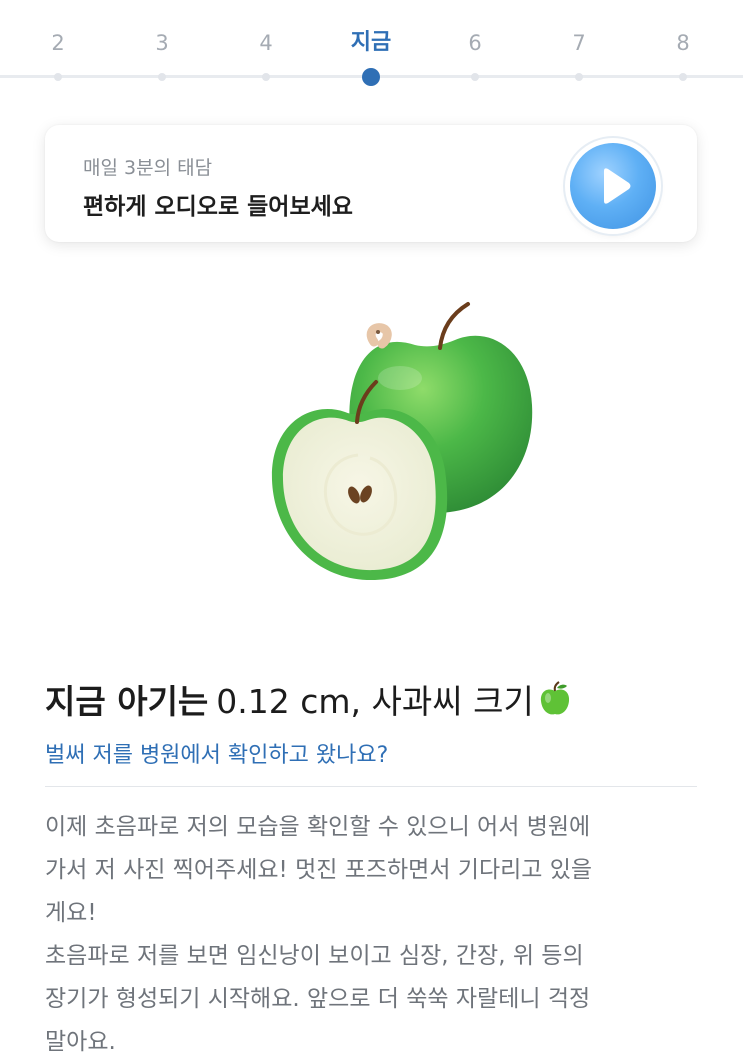 This screenshot has width=743, height=1058. I want to click on week-tab-6: 6, so click(475, 54).